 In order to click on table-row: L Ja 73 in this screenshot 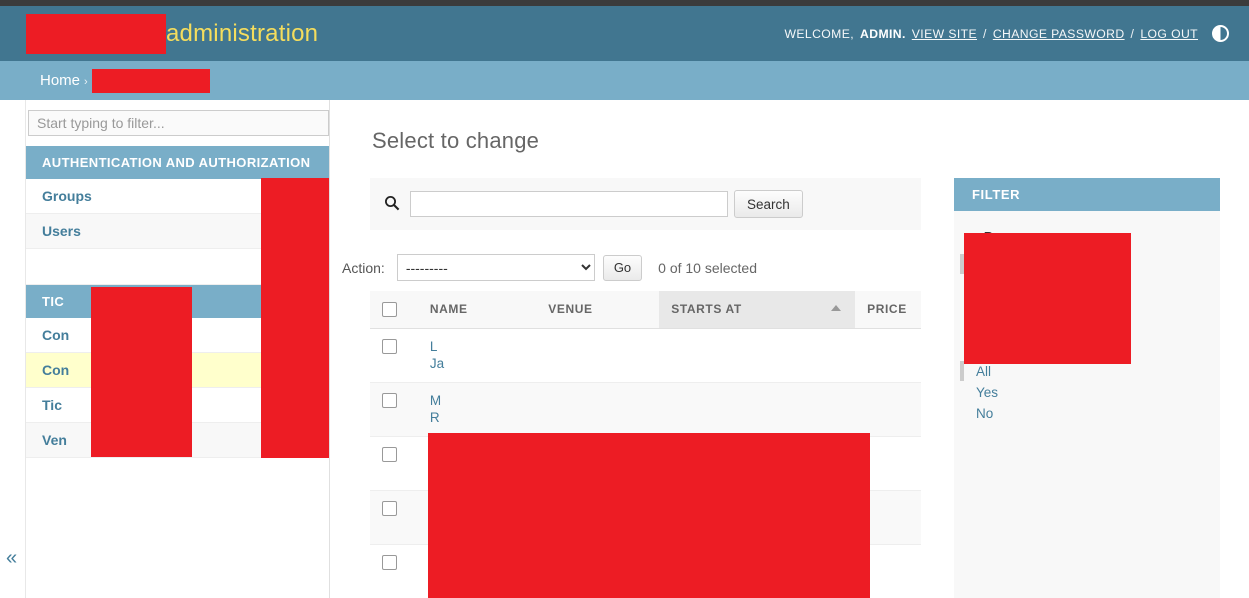, I will do `click(645, 355)`.